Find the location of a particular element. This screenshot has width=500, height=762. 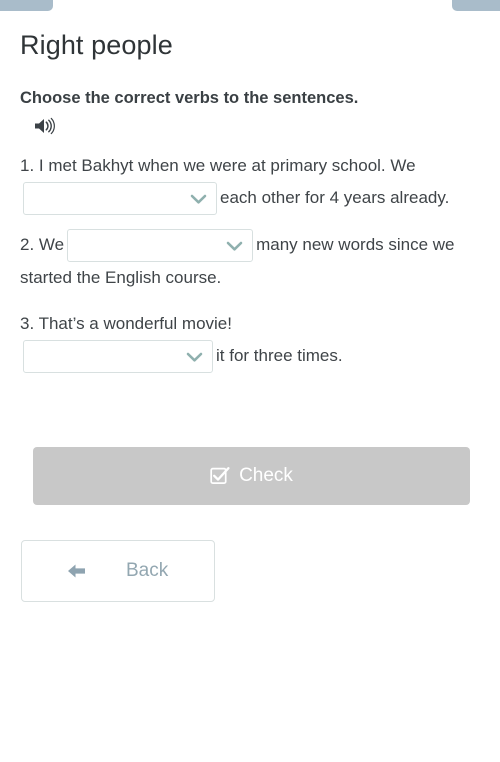

arrow-left-icon is located at coordinates (78, 571).